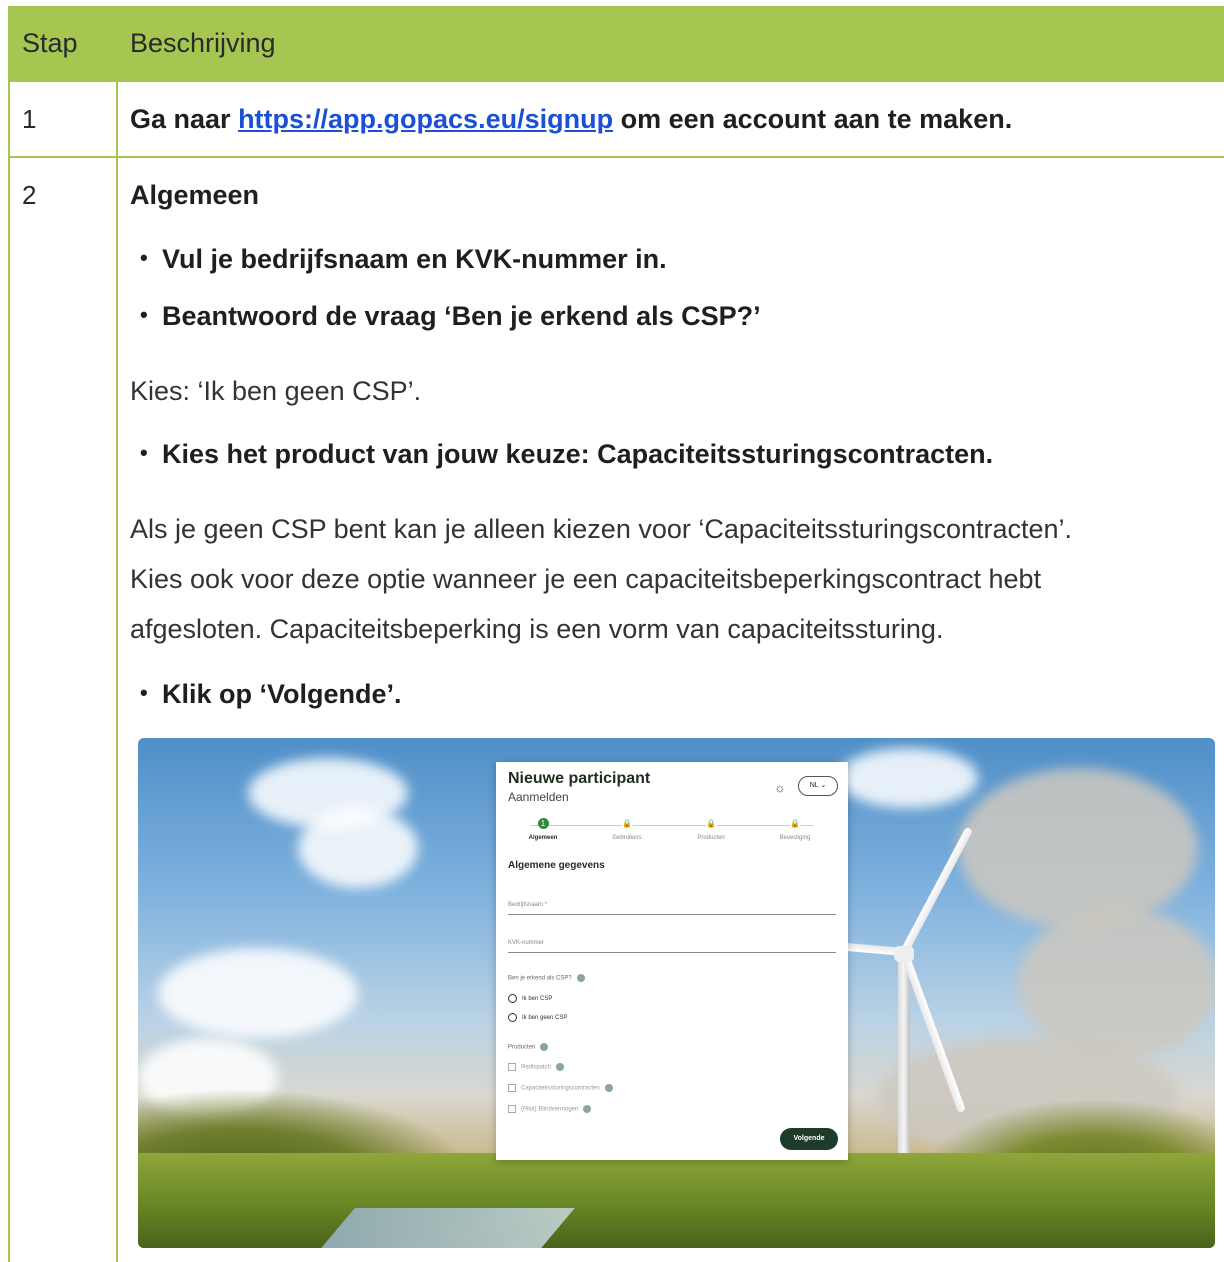 The height and width of the screenshot is (1262, 1224). I want to click on csp-question-label: Ben je erkend als CSP?, so click(540, 978).